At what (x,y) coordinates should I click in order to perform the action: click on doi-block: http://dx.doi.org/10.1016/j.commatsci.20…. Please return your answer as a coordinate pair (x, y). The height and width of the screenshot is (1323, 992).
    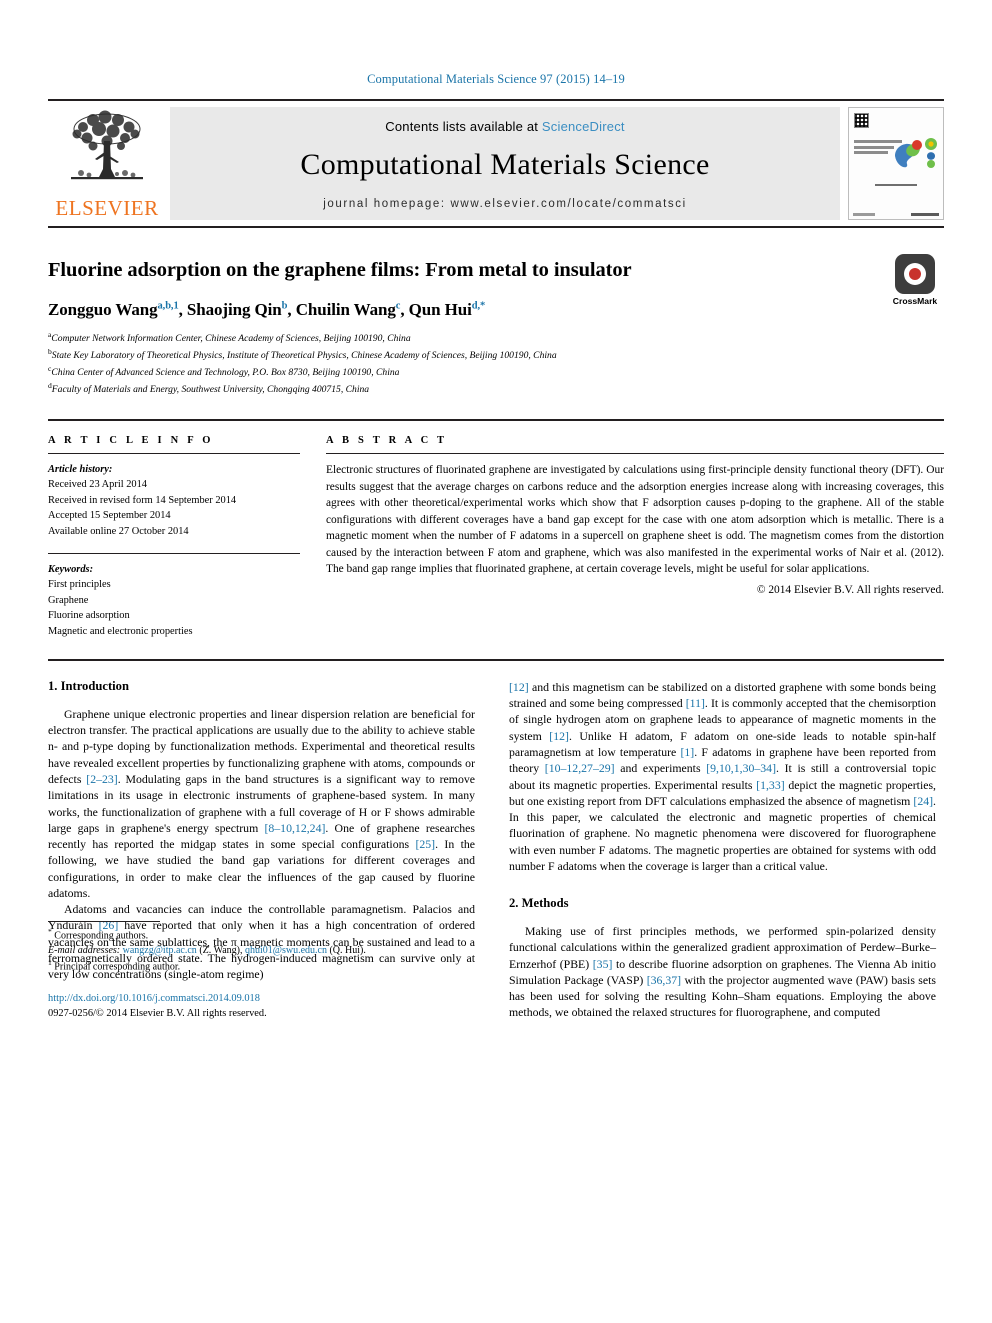
    Looking at the image, I should click on (261, 1006).